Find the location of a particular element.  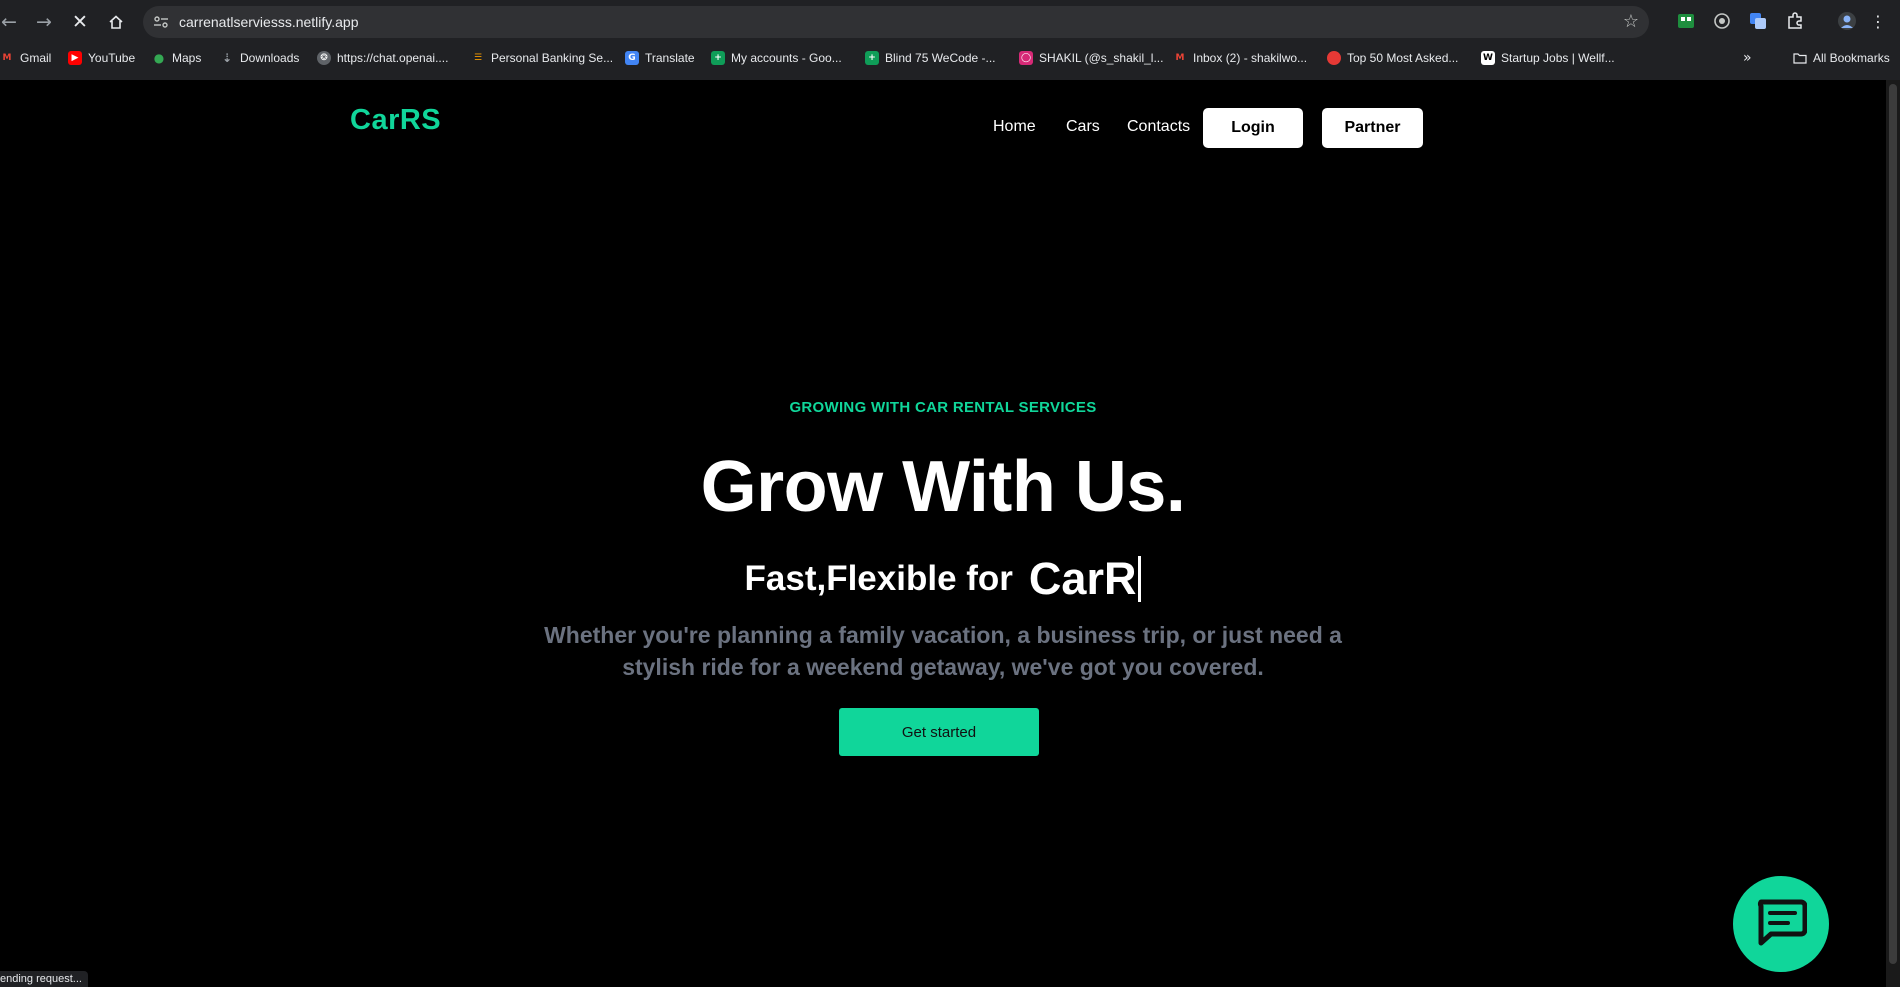

bookmark-star-icon: ☆ is located at coordinates (1631, 22).